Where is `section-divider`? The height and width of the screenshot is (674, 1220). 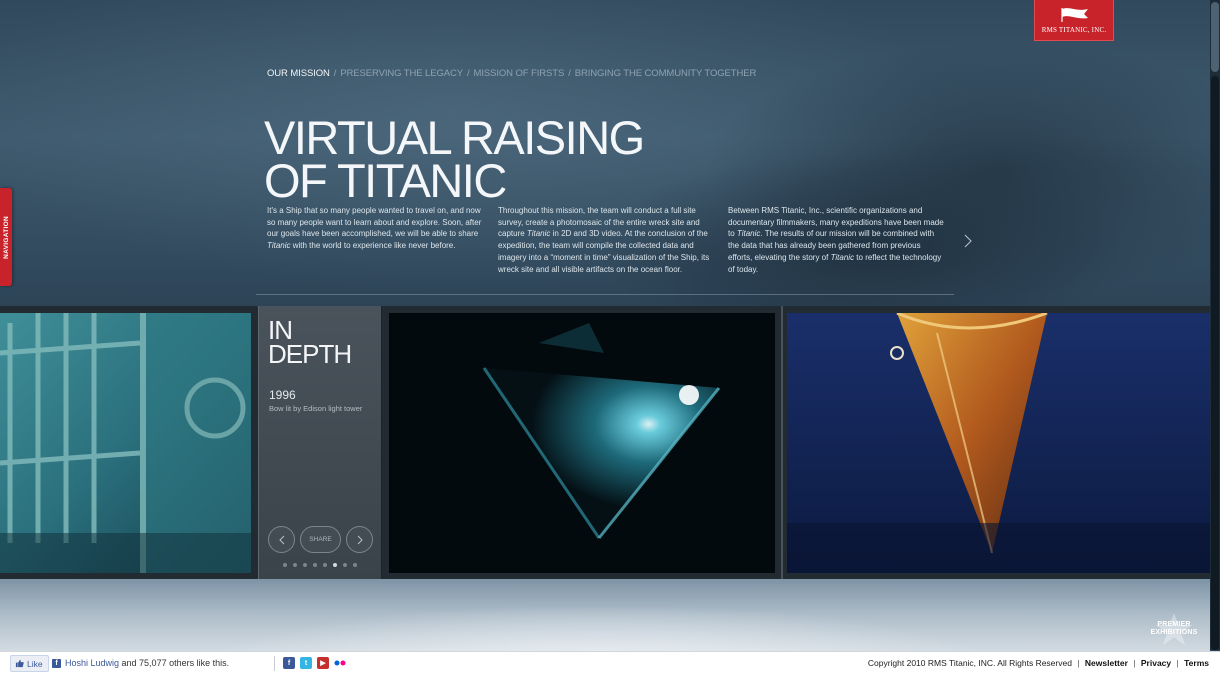 section-divider is located at coordinates (605, 294).